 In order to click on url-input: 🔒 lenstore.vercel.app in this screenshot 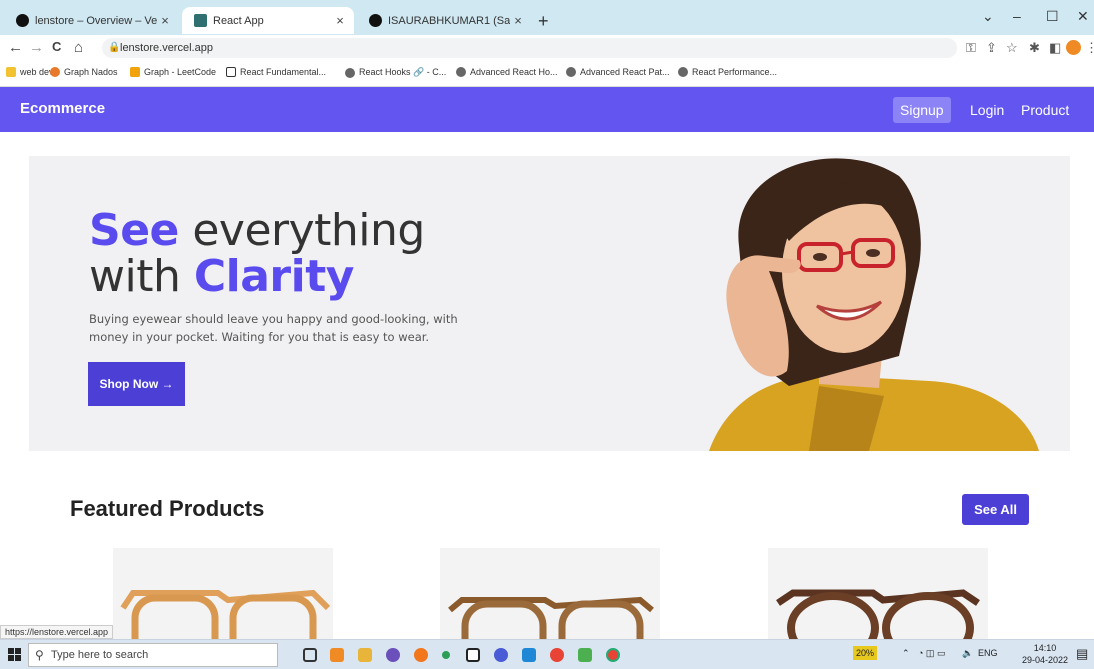, I will do `click(529, 48)`.